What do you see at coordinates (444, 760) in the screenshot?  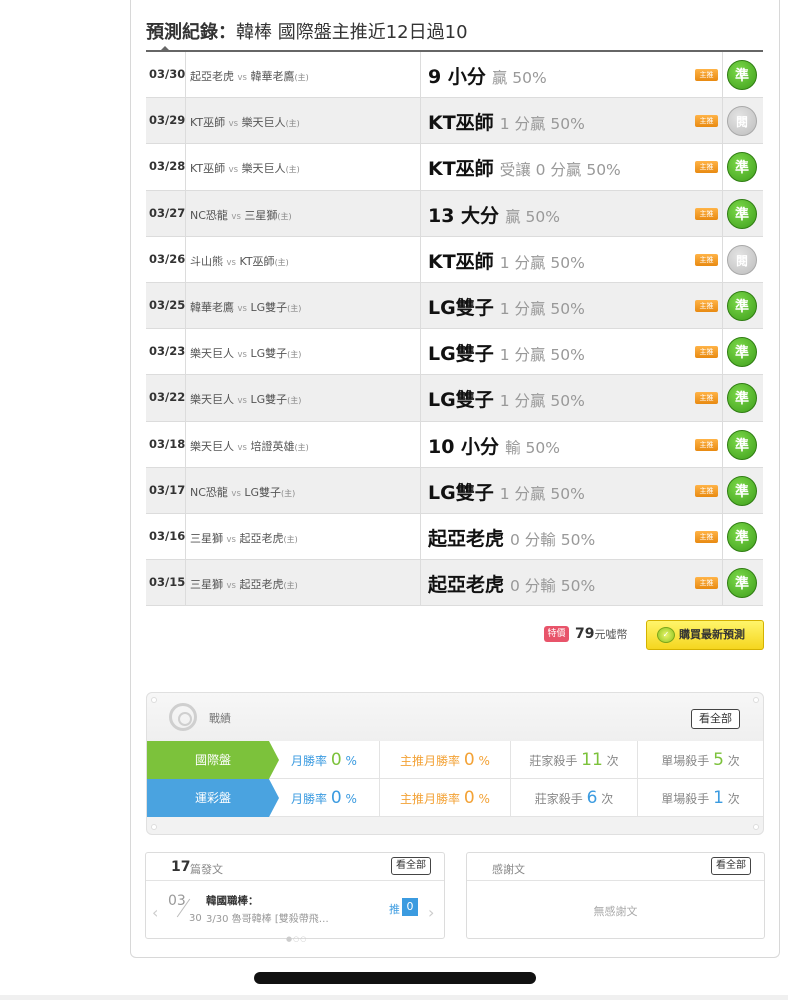 I see `main-month-win-rate: 主推月勝率 0 %` at bounding box center [444, 760].